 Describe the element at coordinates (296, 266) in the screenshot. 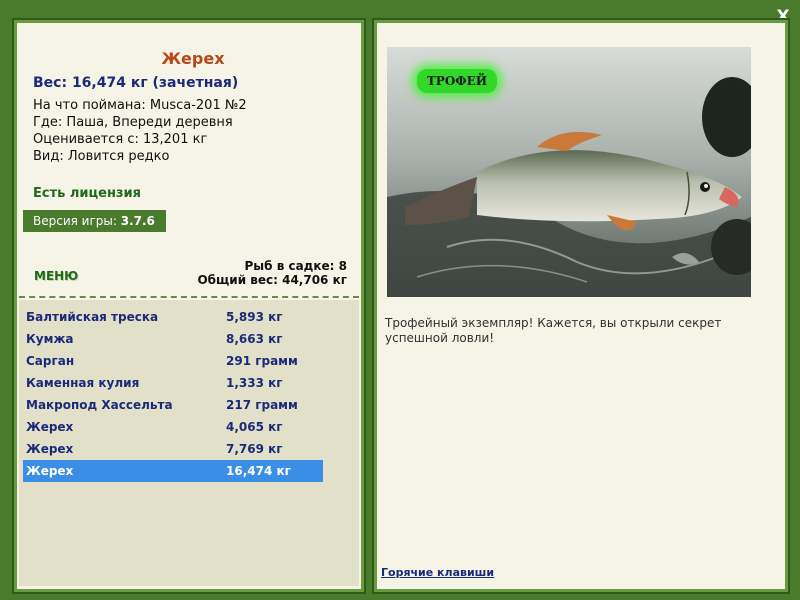

I see `cage-count: Рыб в садке: 8` at that location.